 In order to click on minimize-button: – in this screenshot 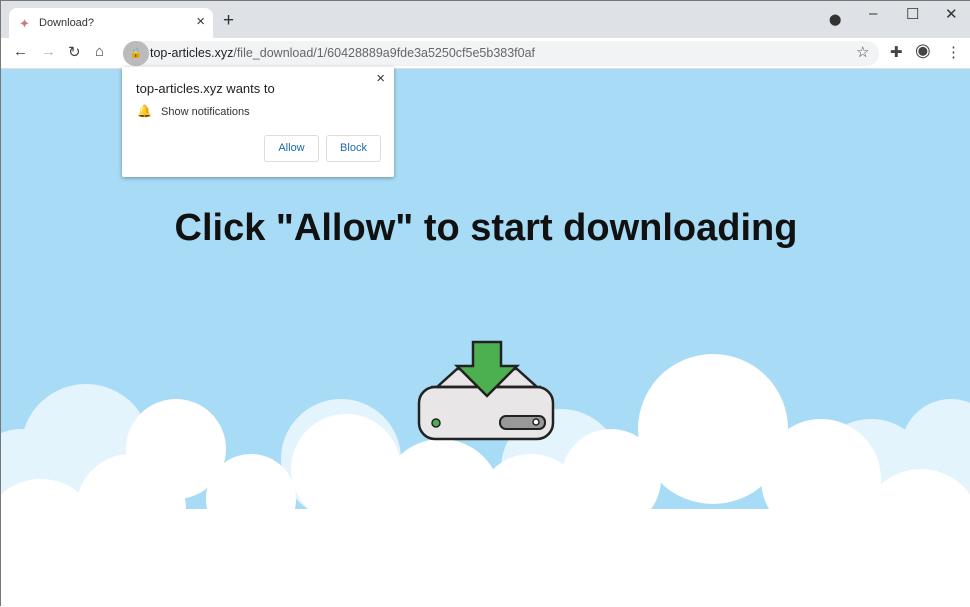, I will do `click(873, 13)`.